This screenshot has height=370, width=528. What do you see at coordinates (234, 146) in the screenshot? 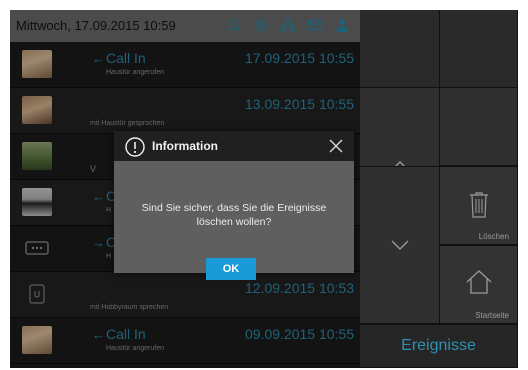
I see `dialog-header: Information` at bounding box center [234, 146].